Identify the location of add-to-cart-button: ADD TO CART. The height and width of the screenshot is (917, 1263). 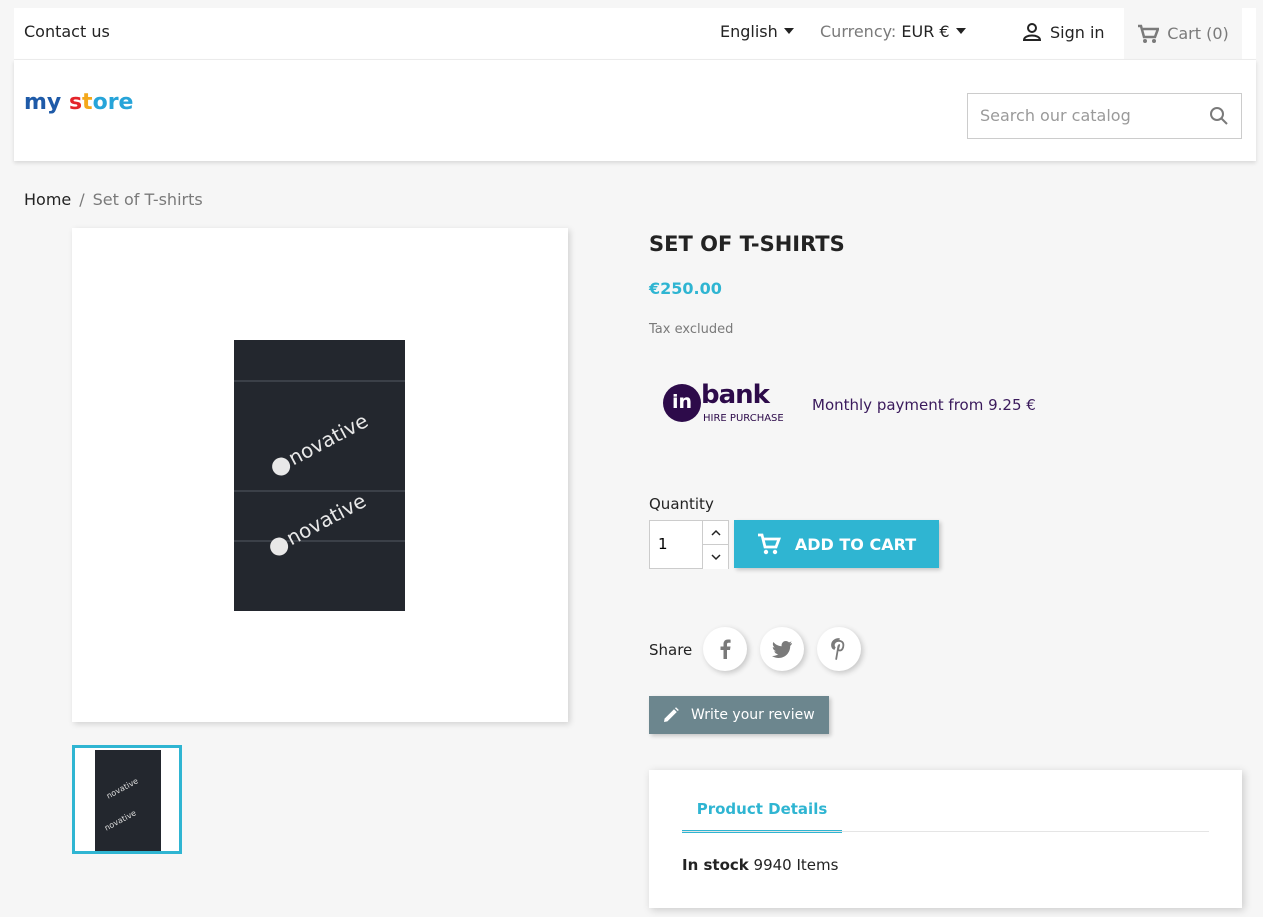
(836, 544).